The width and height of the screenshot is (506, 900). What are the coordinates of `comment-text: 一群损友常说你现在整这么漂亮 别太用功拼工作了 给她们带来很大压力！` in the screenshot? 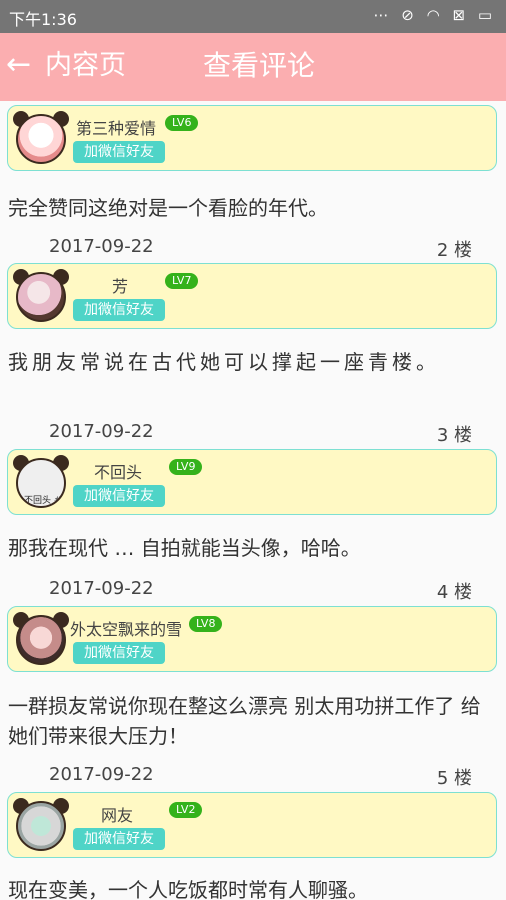 It's located at (244, 721).